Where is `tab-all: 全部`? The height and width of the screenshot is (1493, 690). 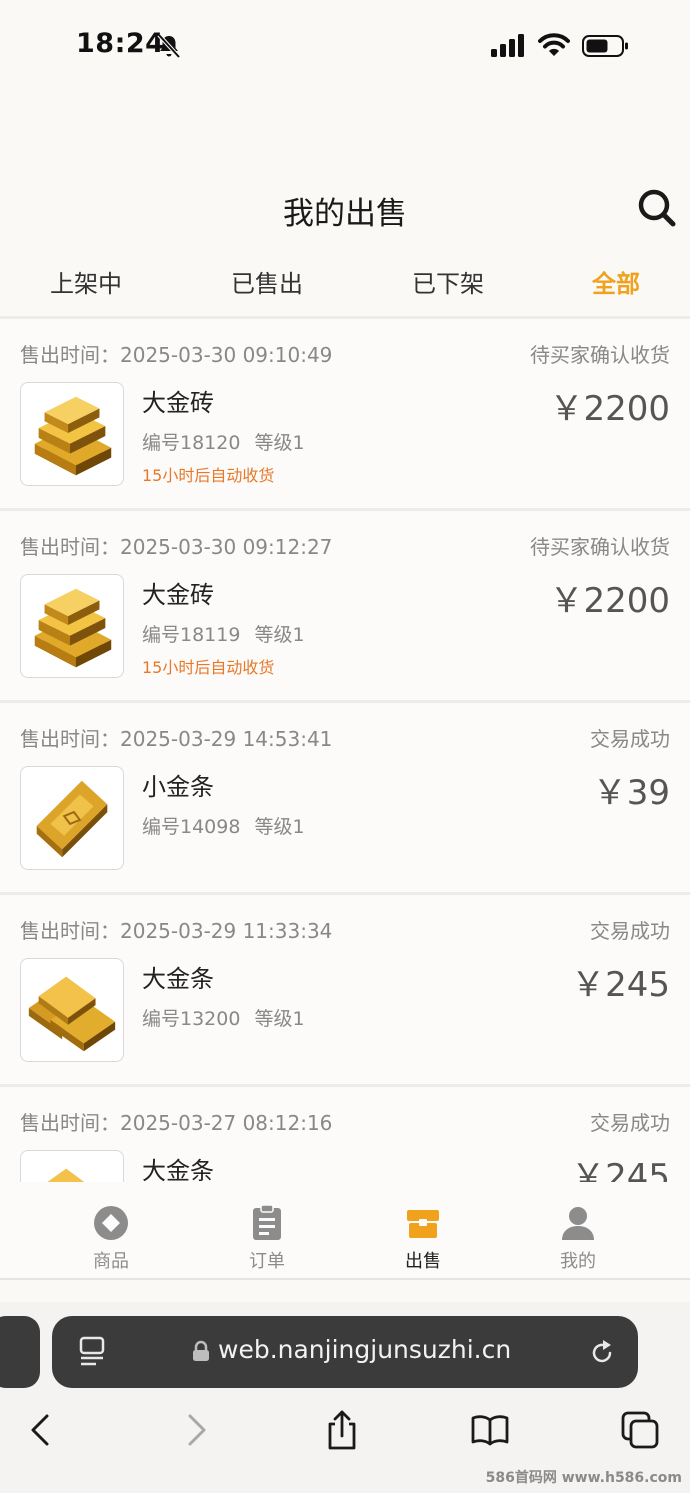
tab-all: 全部 is located at coordinates (616, 284).